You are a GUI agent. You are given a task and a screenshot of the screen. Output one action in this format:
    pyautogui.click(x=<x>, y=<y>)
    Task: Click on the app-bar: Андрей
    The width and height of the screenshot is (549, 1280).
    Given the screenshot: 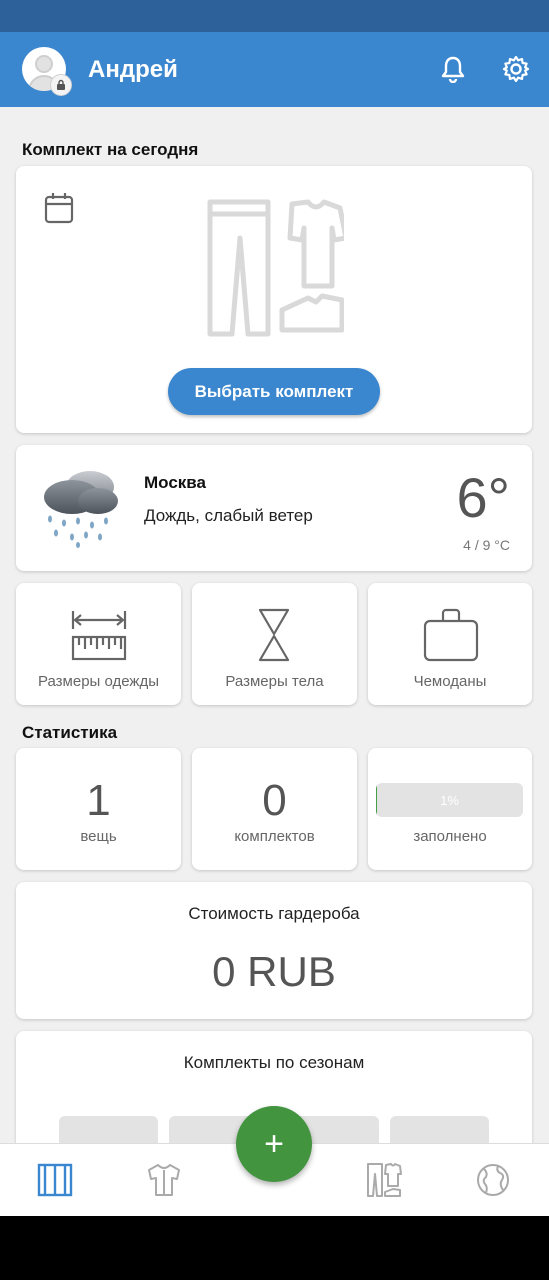 What is the action you would take?
    pyautogui.click(x=274, y=69)
    